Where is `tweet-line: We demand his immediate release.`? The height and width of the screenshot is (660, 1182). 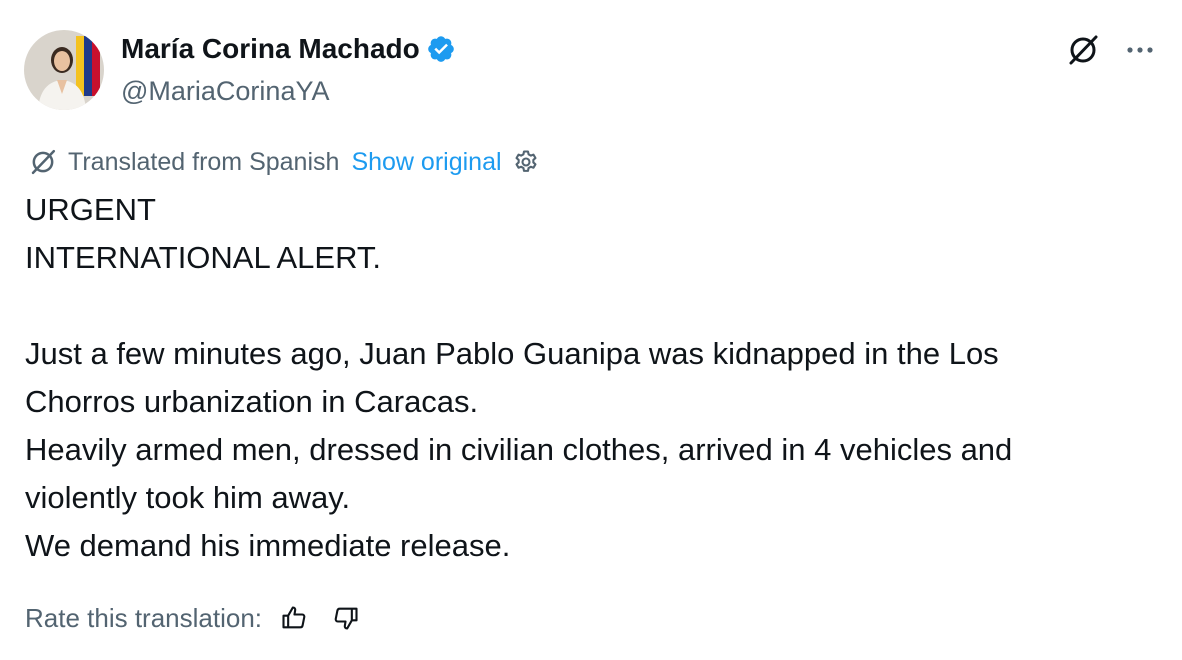
tweet-line: We demand his immediate release. is located at coordinates (268, 545).